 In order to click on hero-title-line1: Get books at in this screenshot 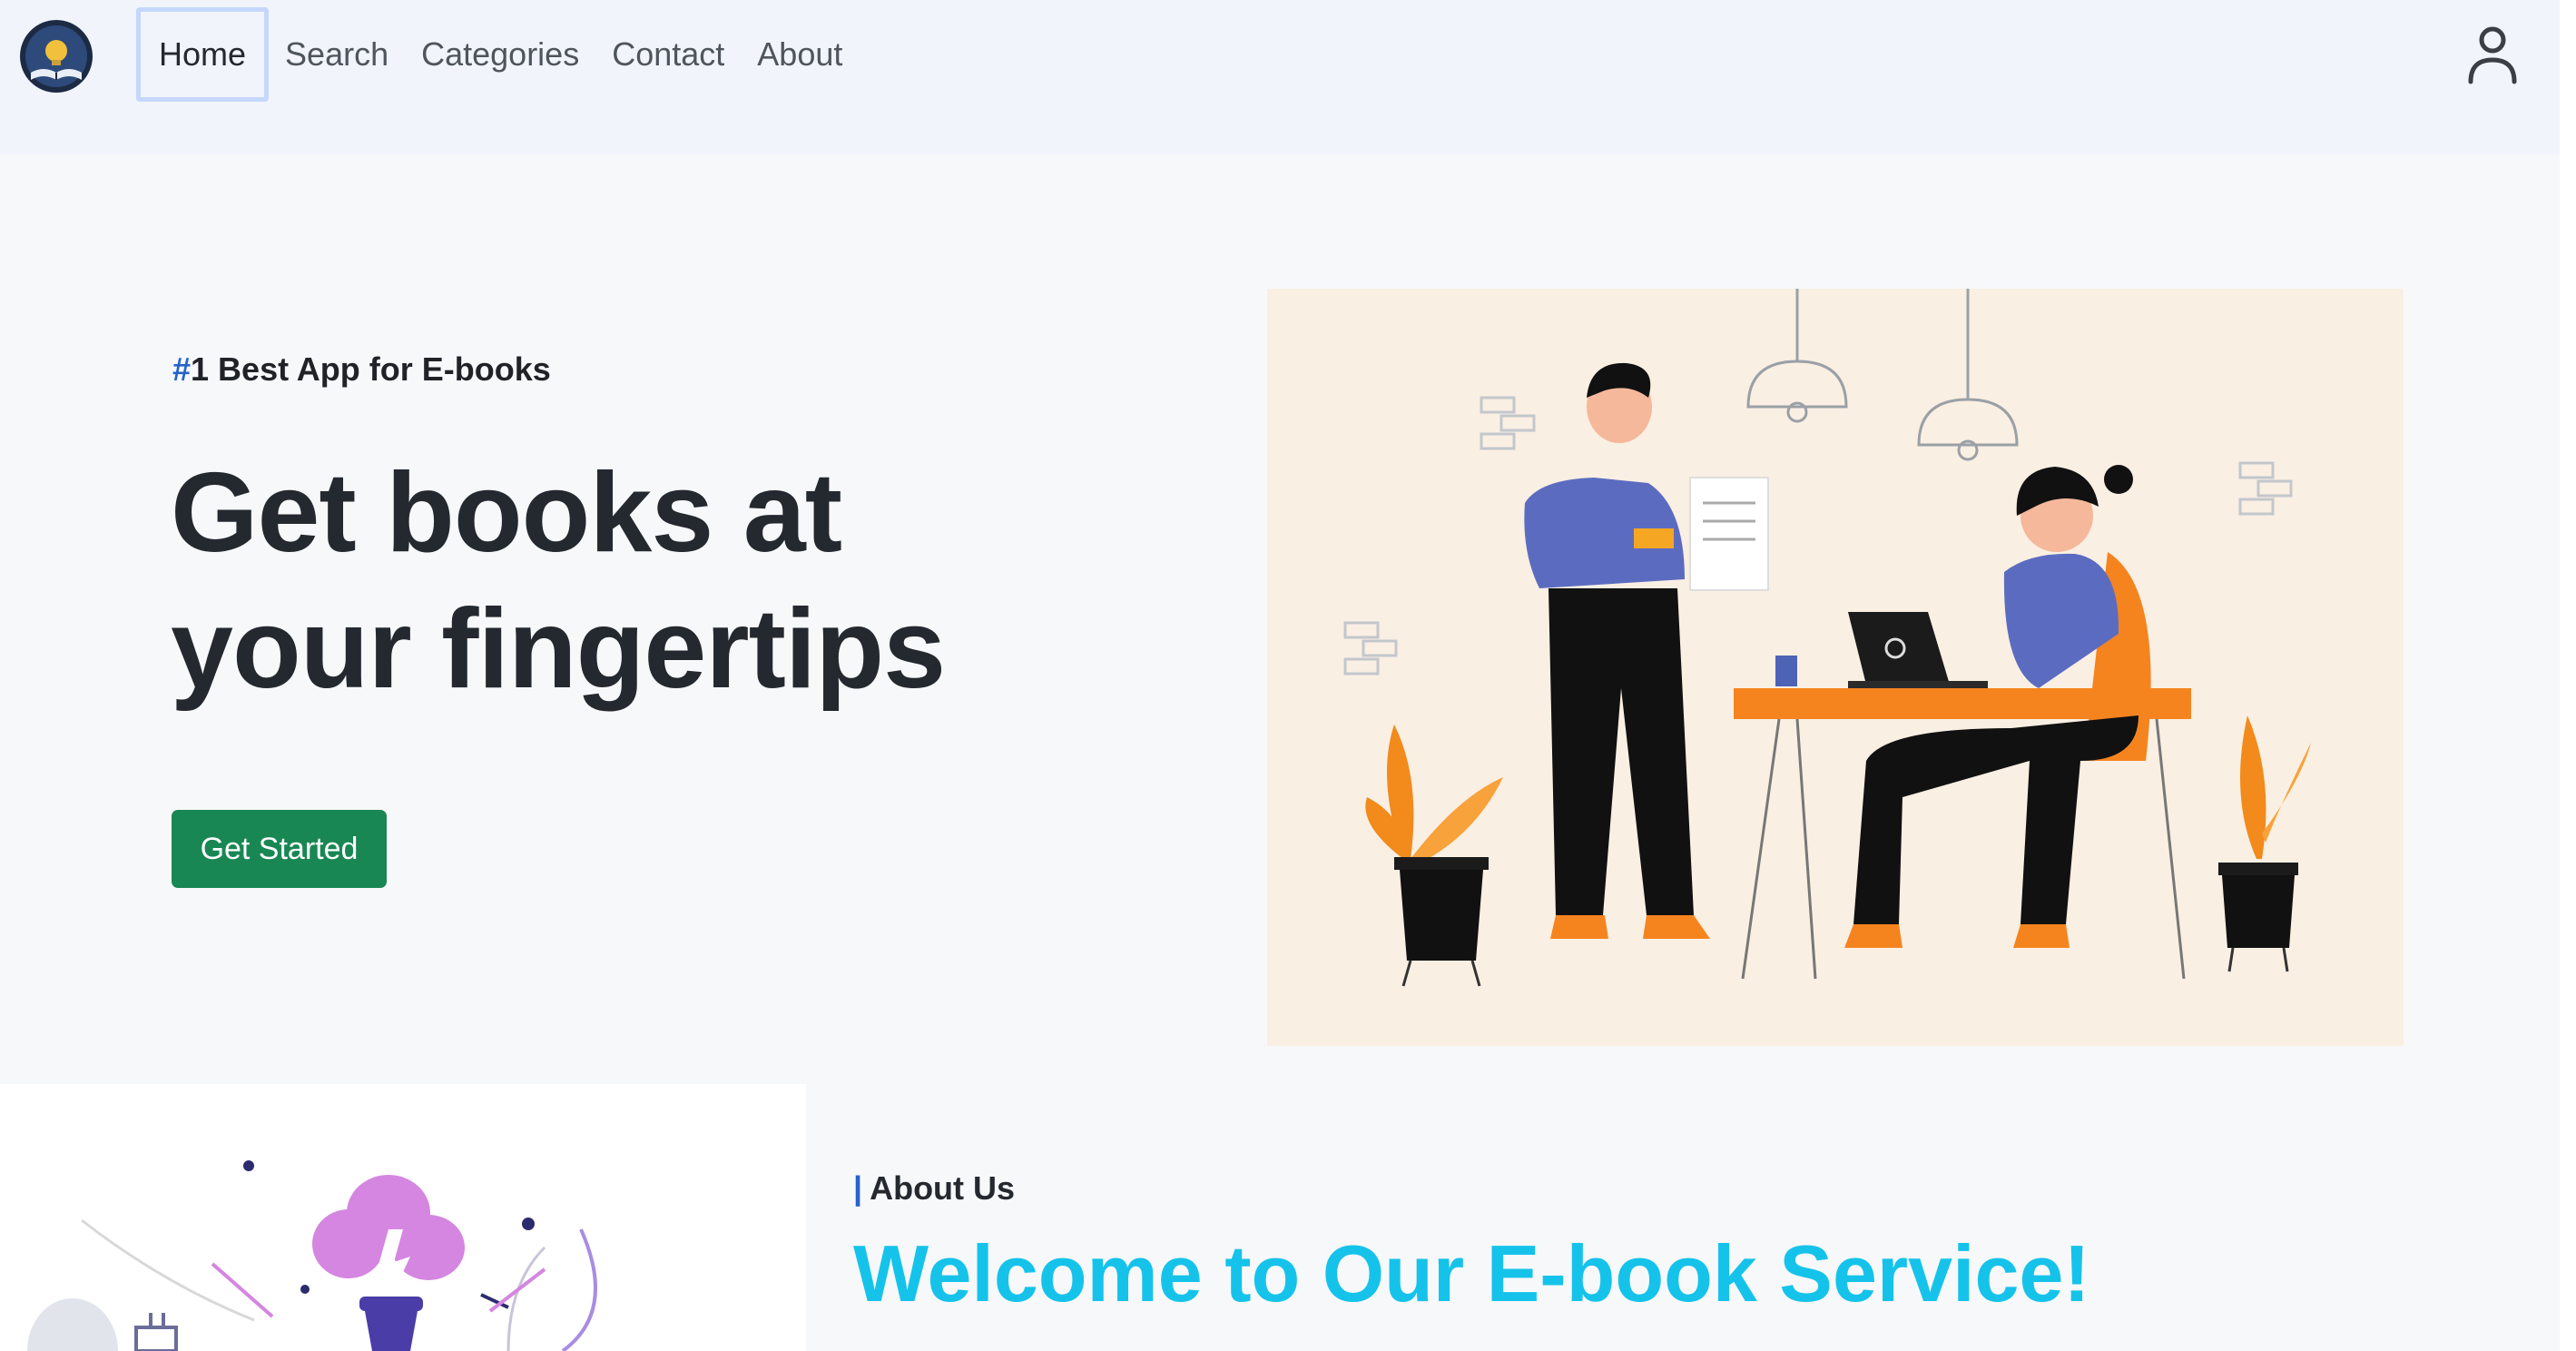, I will do `click(506, 513)`.